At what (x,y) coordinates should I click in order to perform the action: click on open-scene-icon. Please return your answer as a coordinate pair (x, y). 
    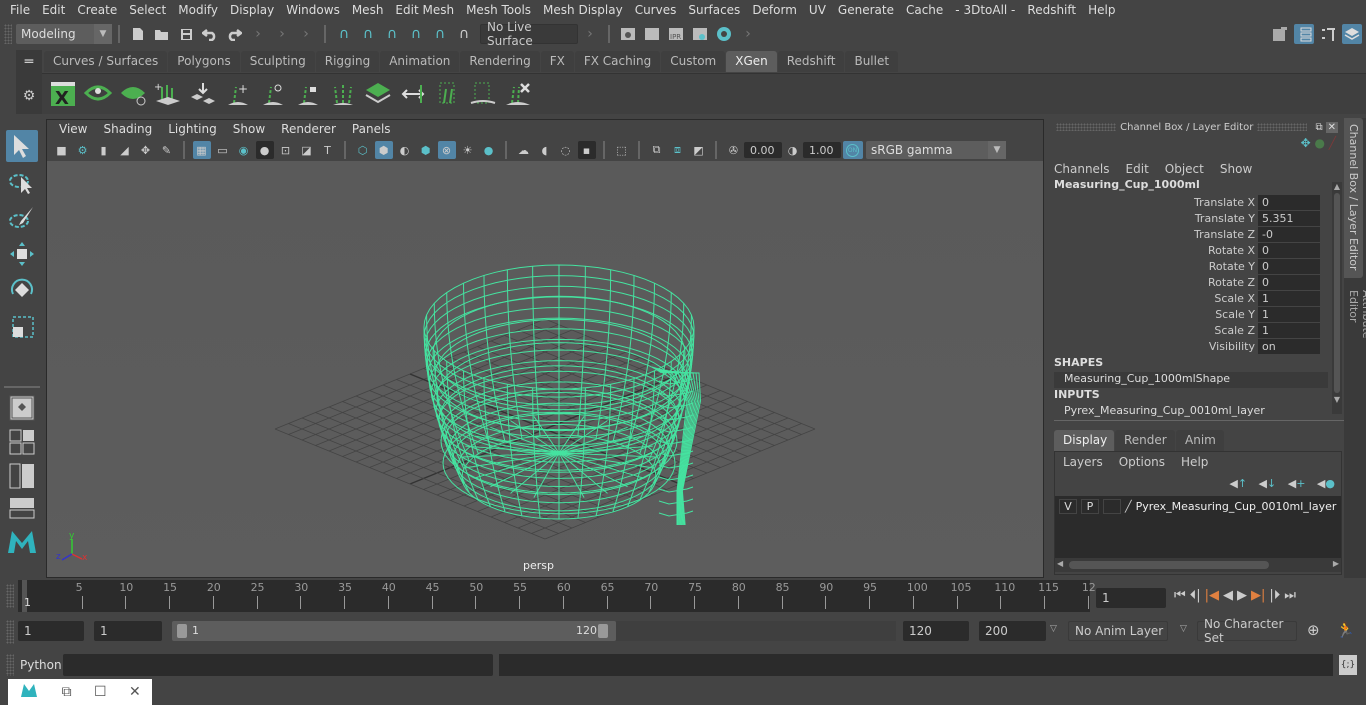
    Looking at the image, I should click on (162, 34).